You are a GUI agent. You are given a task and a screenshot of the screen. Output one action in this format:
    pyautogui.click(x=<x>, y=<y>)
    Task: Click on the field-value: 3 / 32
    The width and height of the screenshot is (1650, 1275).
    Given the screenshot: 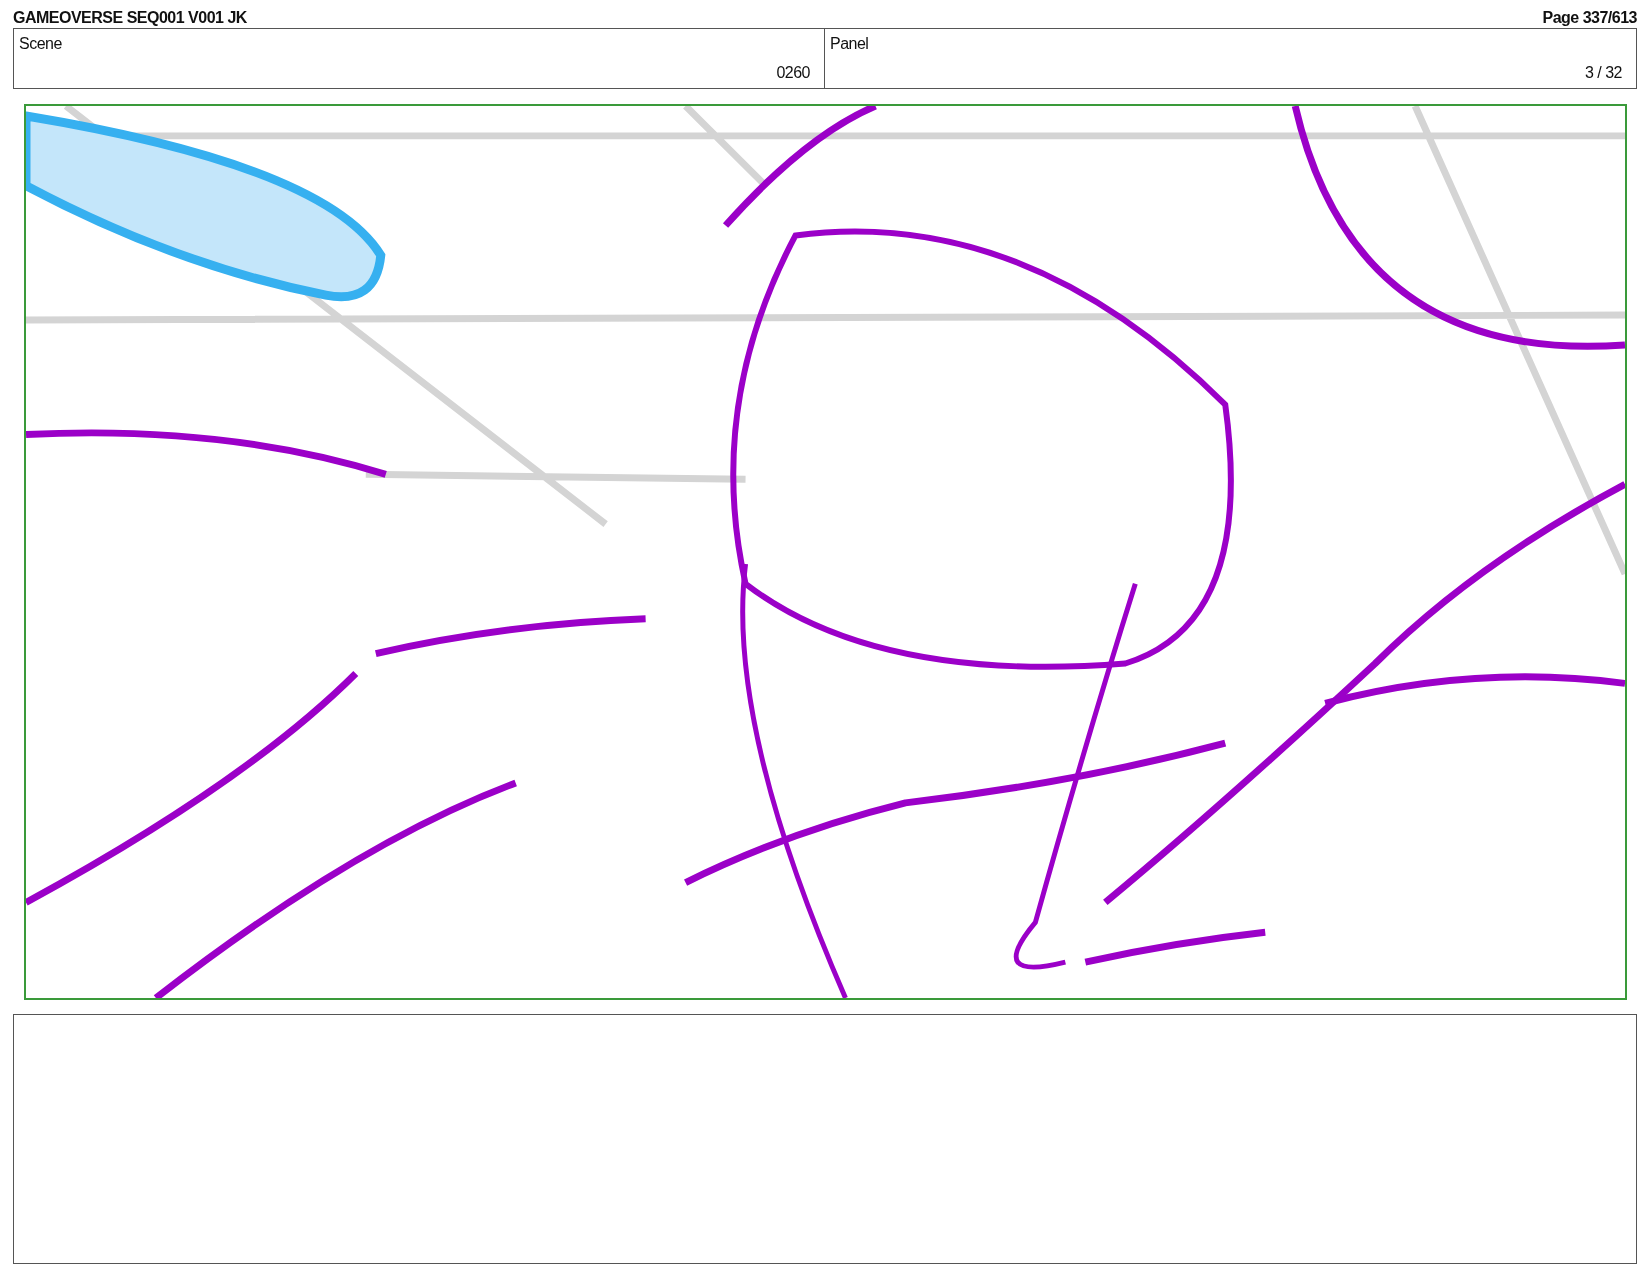 What is the action you would take?
    pyautogui.click(x=1603, y=73)
    